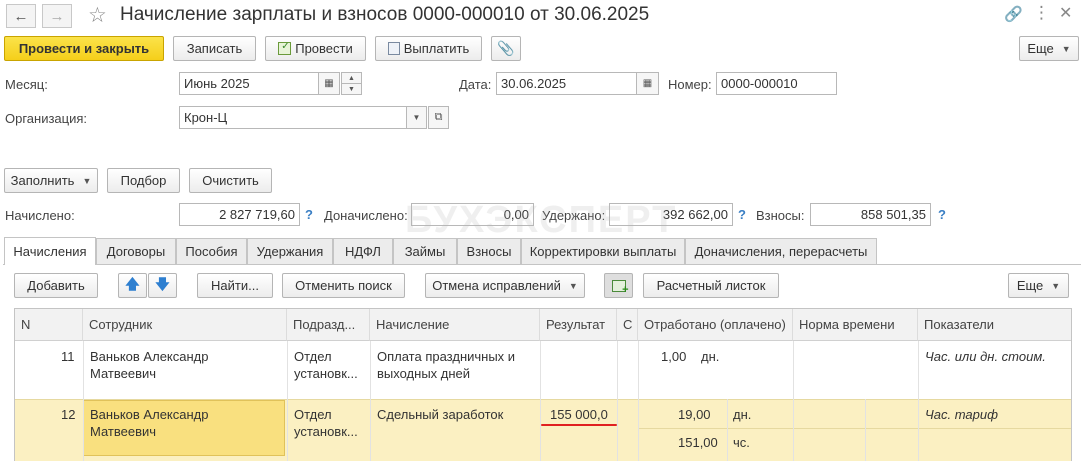  What do you see at coordinates (674, 356) in the screenshot?
I see `worked-days: 1,00` at bounding box center [674, 356].